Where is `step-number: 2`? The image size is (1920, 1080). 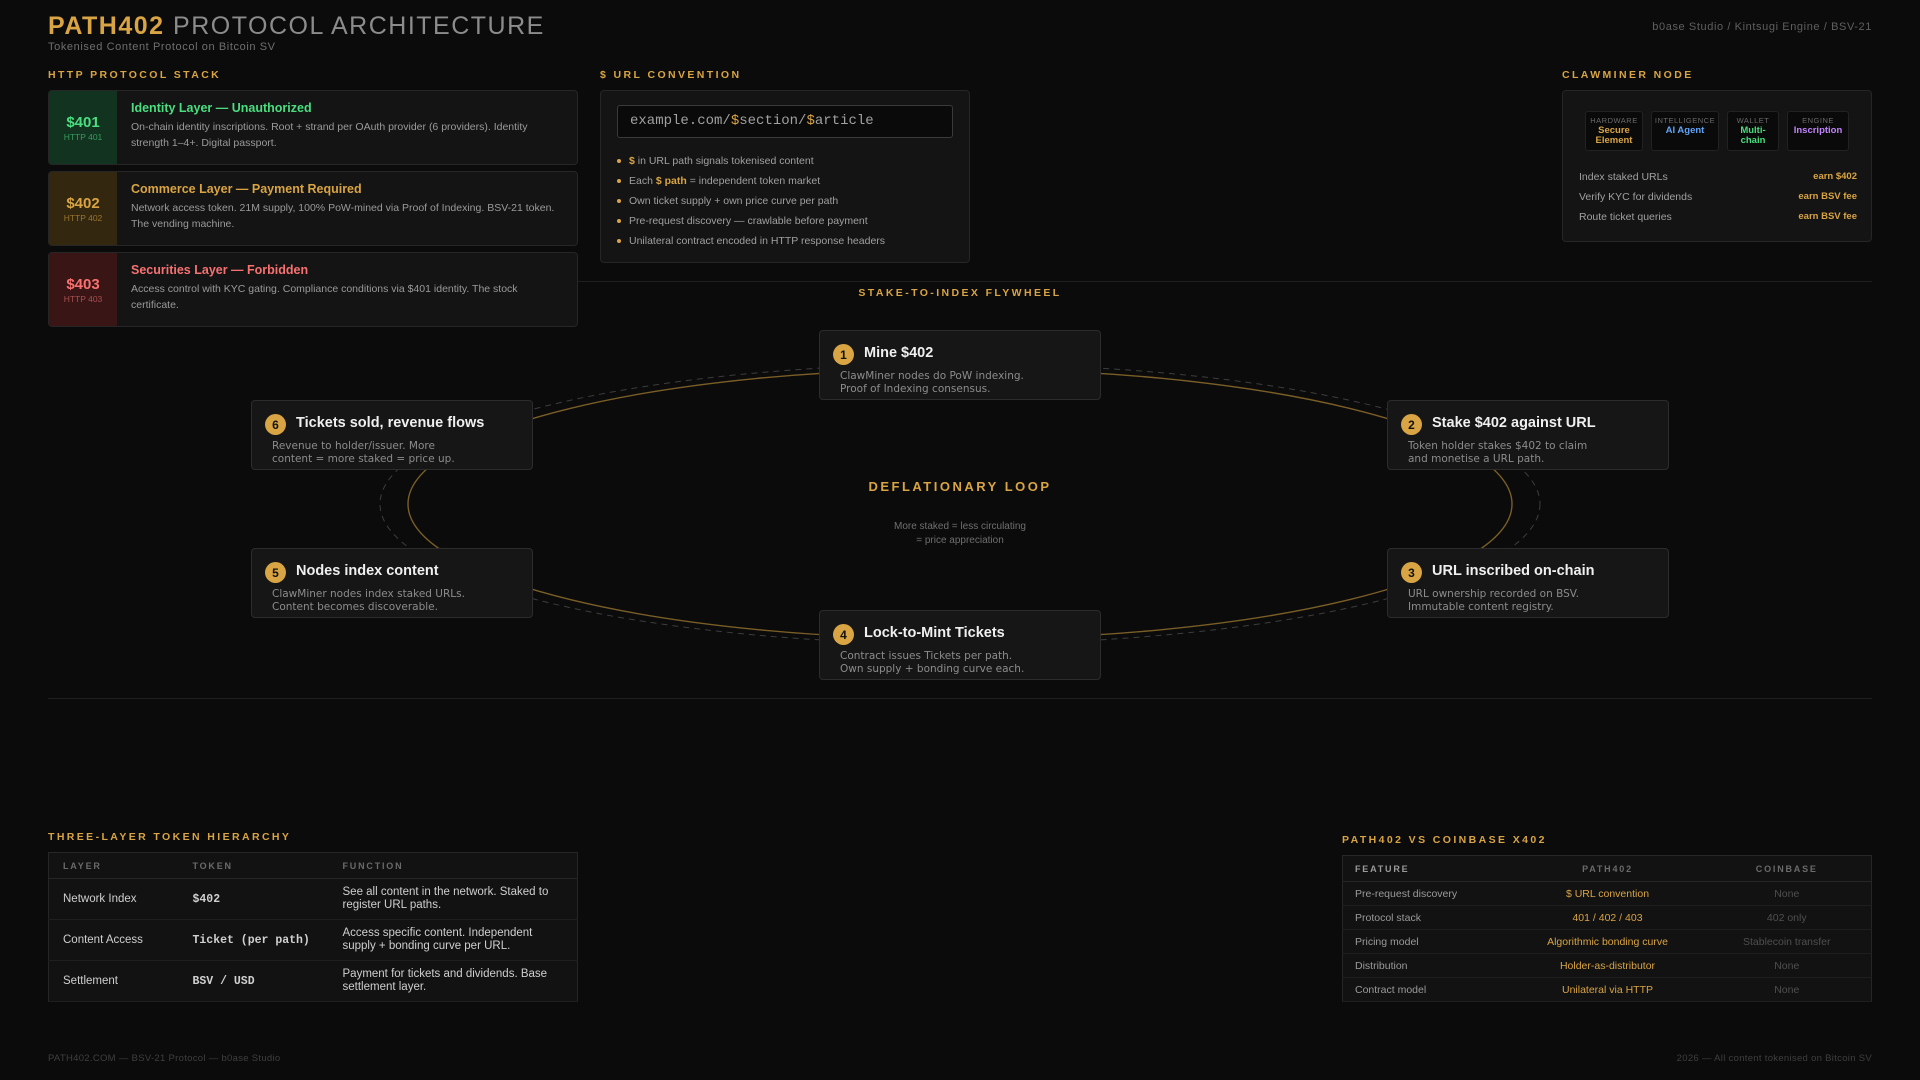 step-number: 2 is located at coordinates (1411, 424).